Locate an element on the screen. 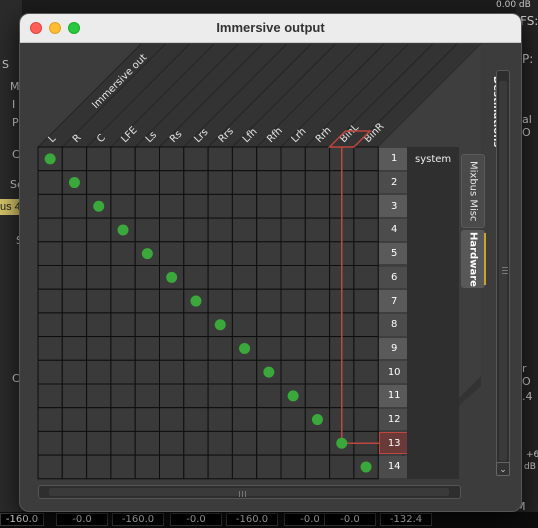  horizontal-scrollbar is located at coordinates (249, 492).